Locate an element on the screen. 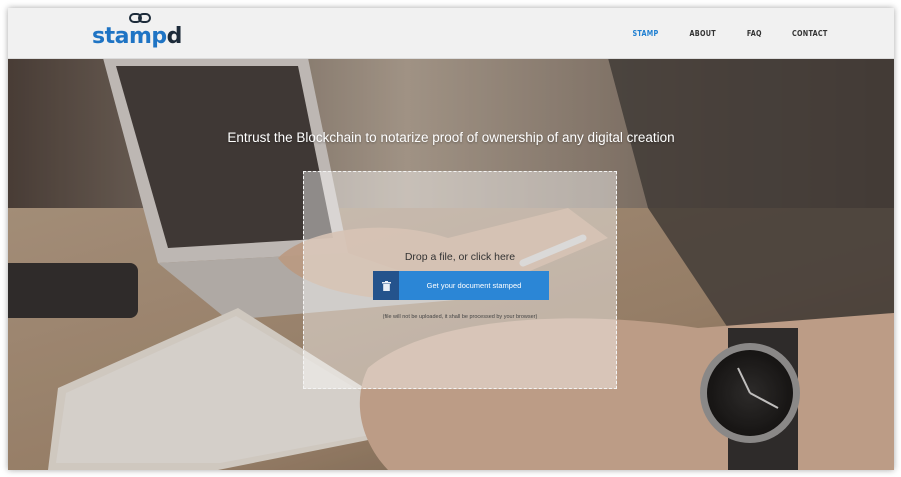  button-icon-box is located at coordinates (386, 285).